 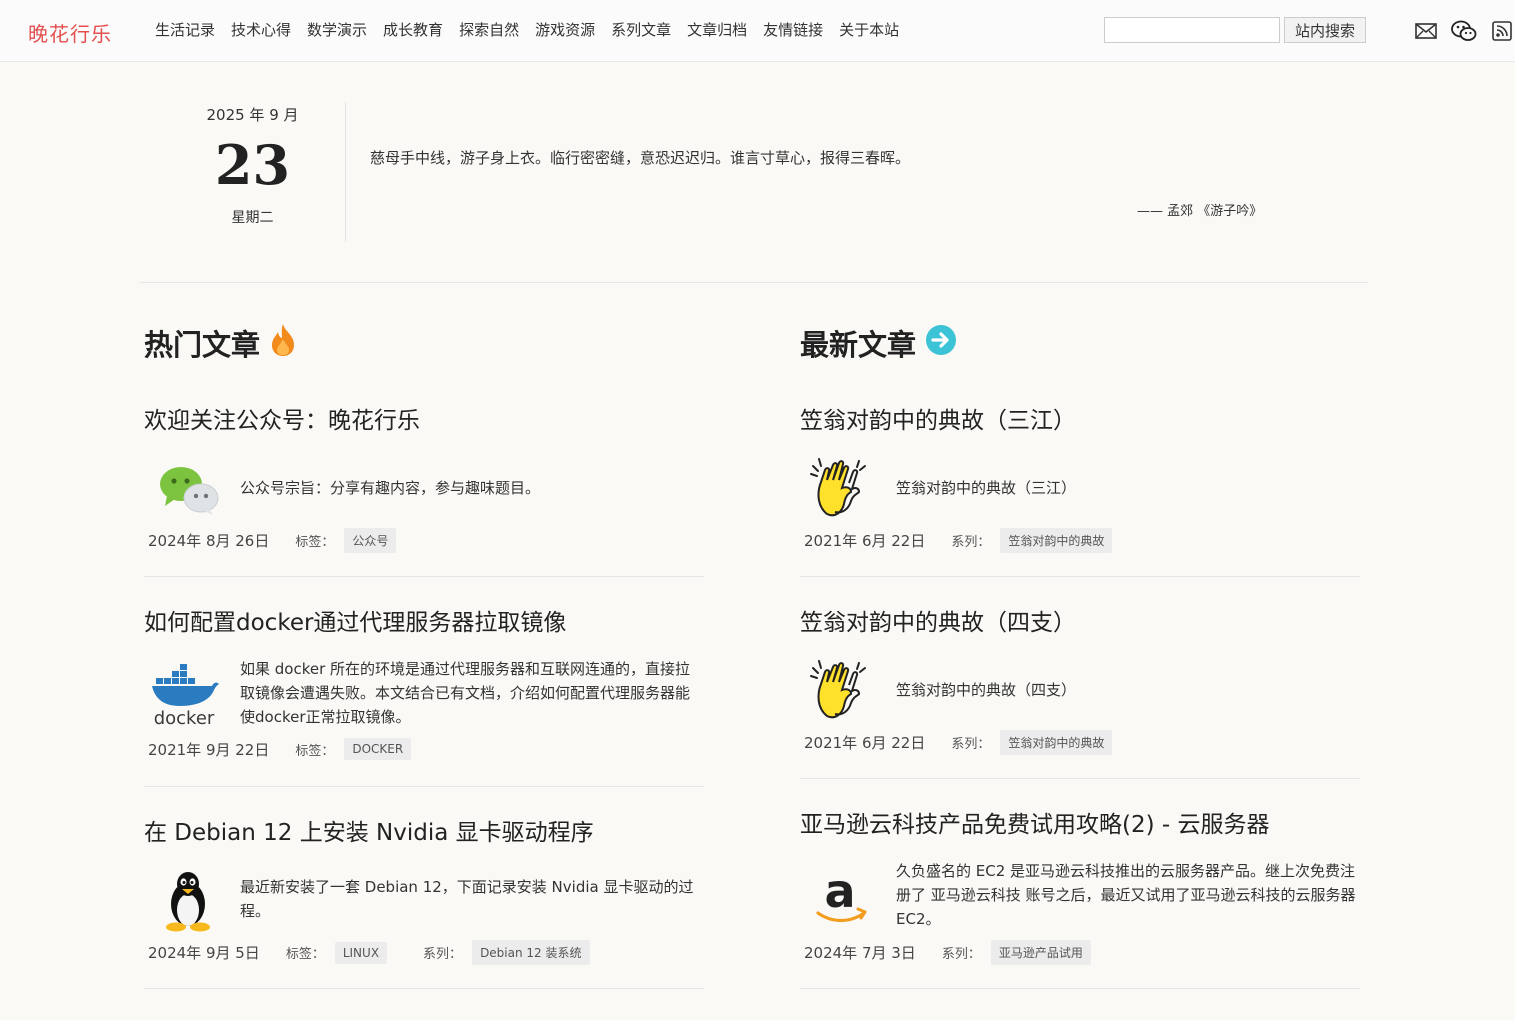 I want to click on latest-articles-title: 最新文章, so click(x=858, y=345).